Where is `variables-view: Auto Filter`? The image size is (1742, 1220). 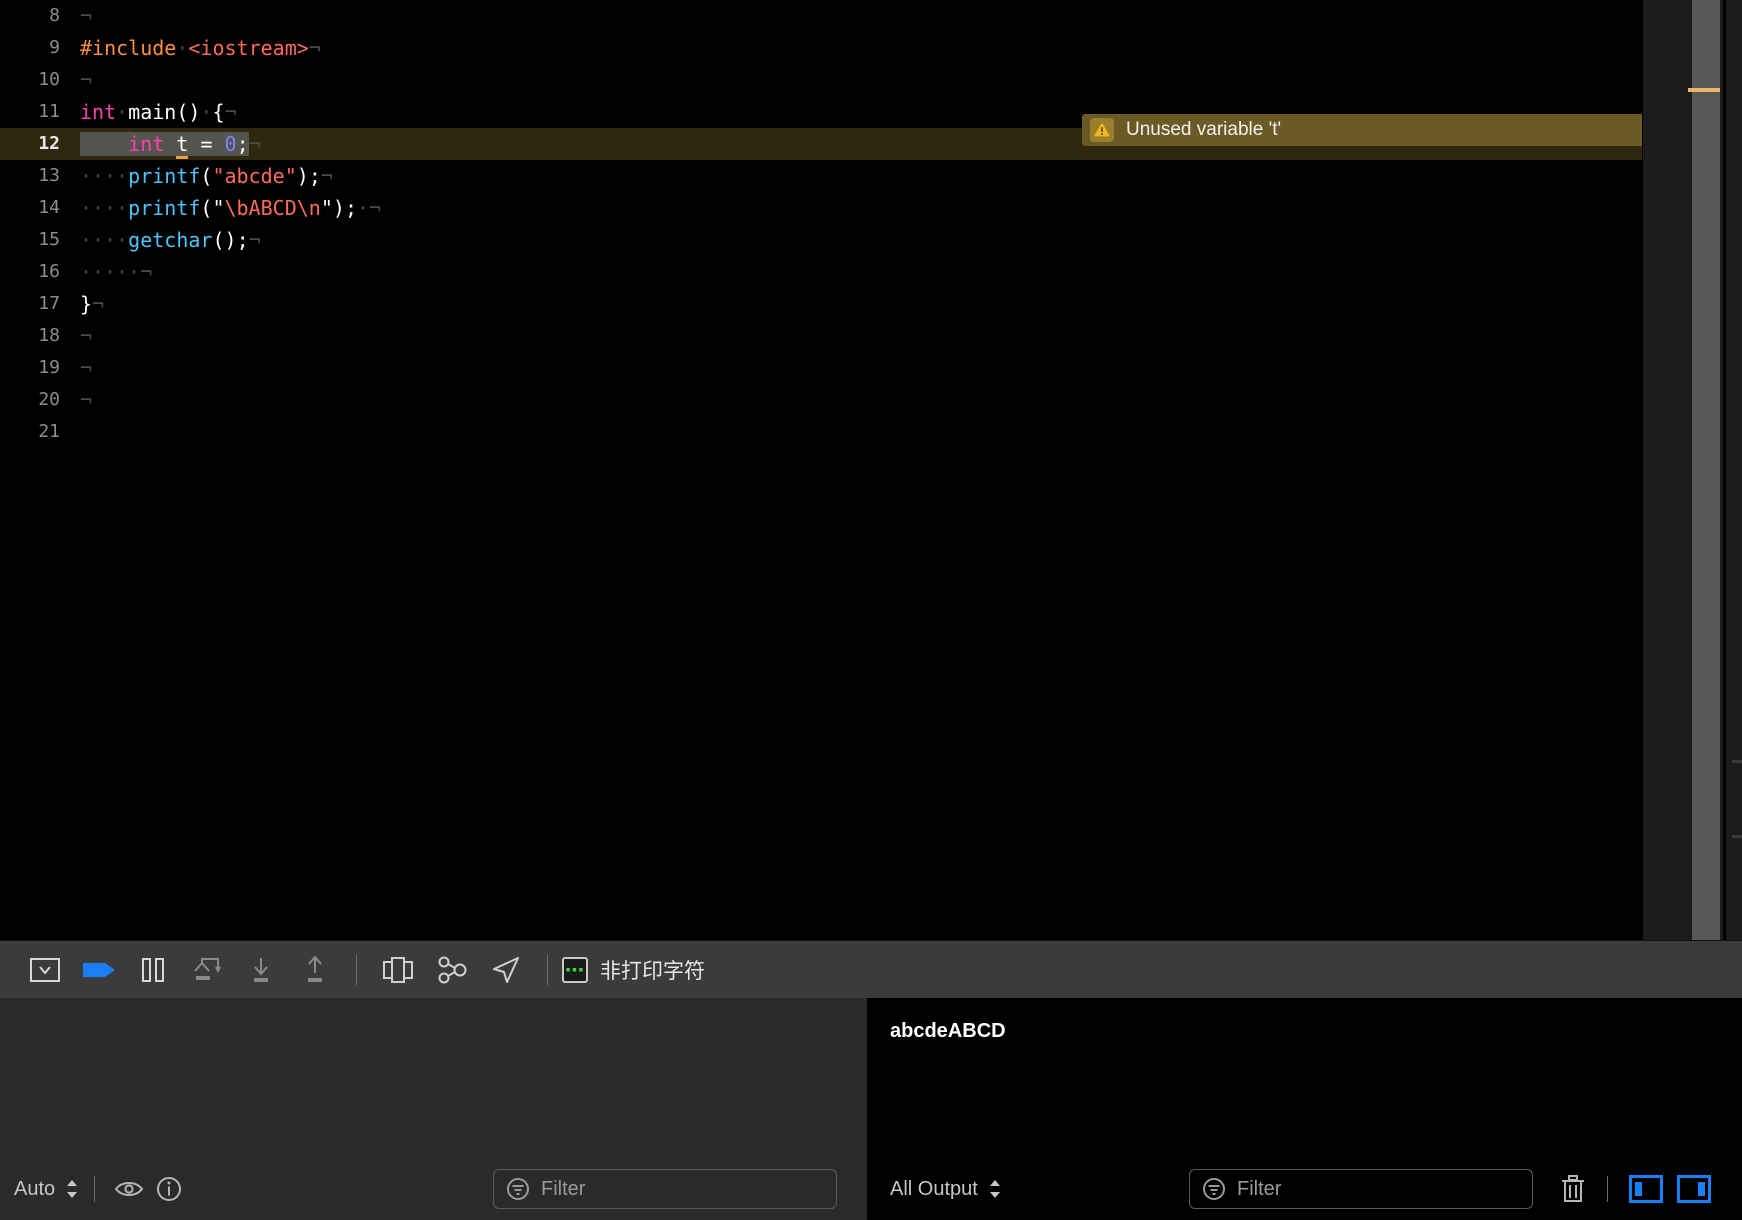
variables-view: Auto Filter is located at coordinates (434, 1109).